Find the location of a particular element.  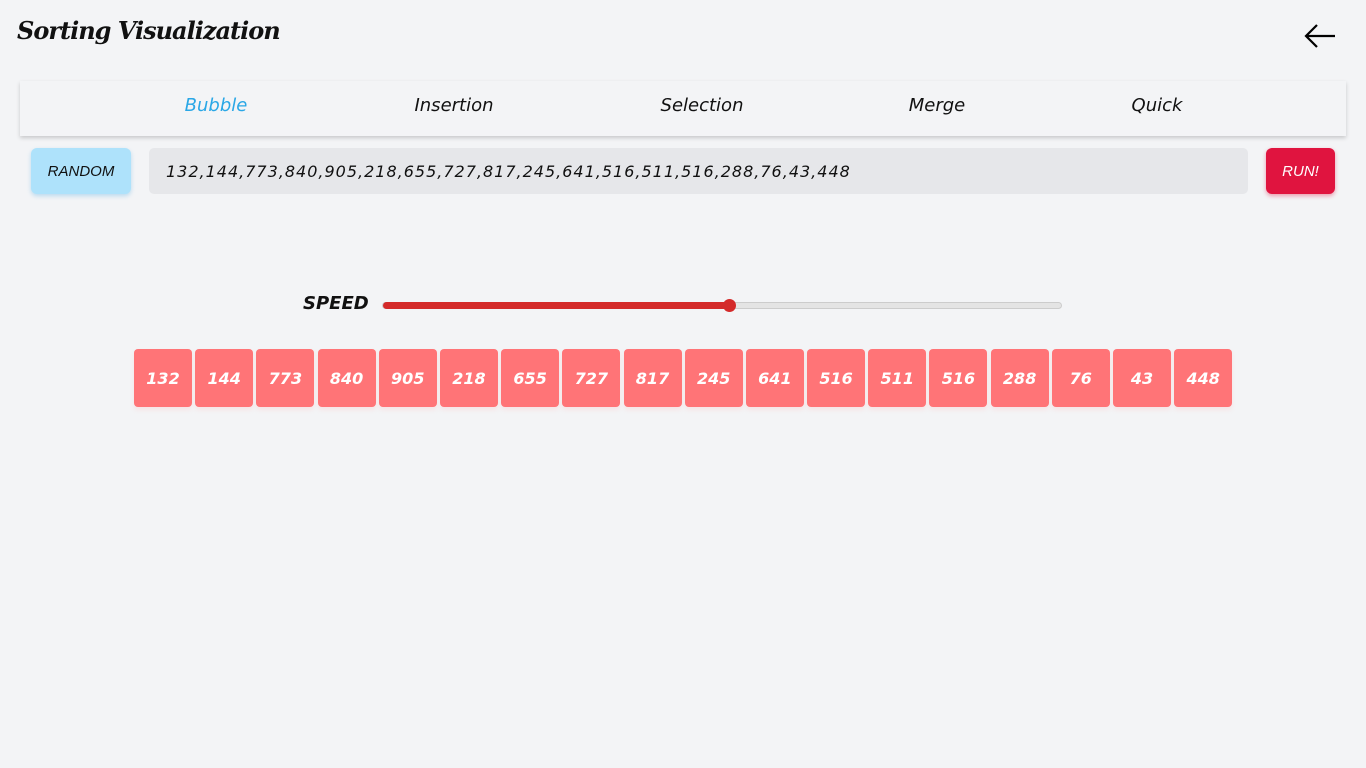

array-block: 132 is located at coordinates (163, 378).